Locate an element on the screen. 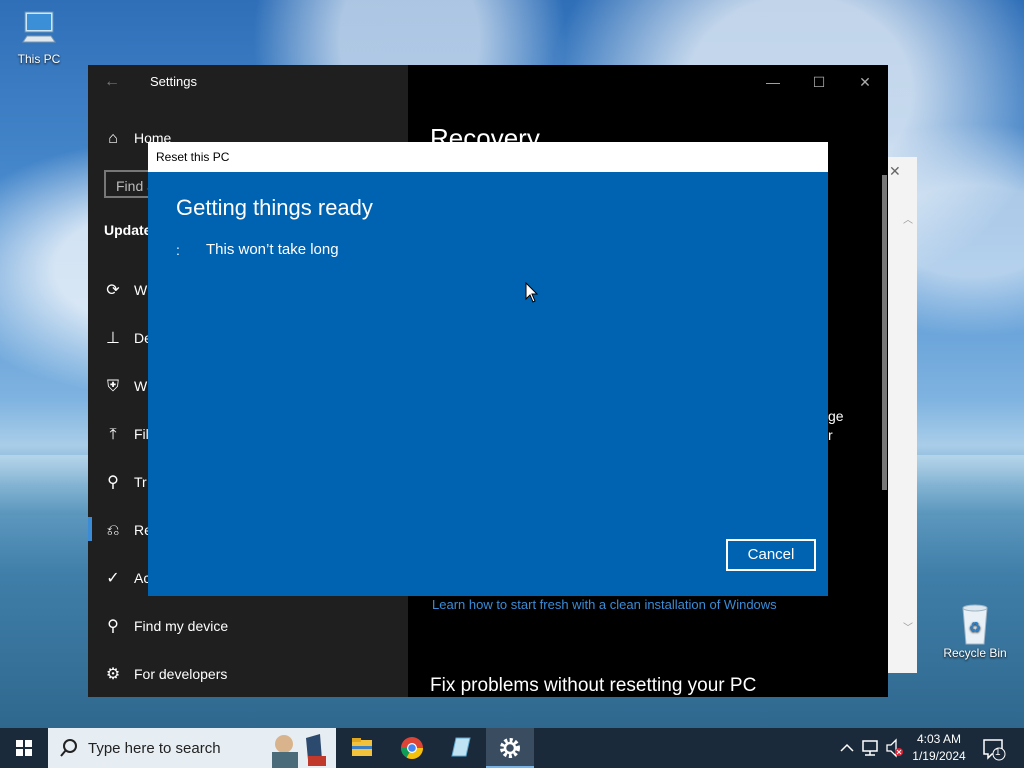  sync-icon: ⟳ is located at coordinates (113, 290).